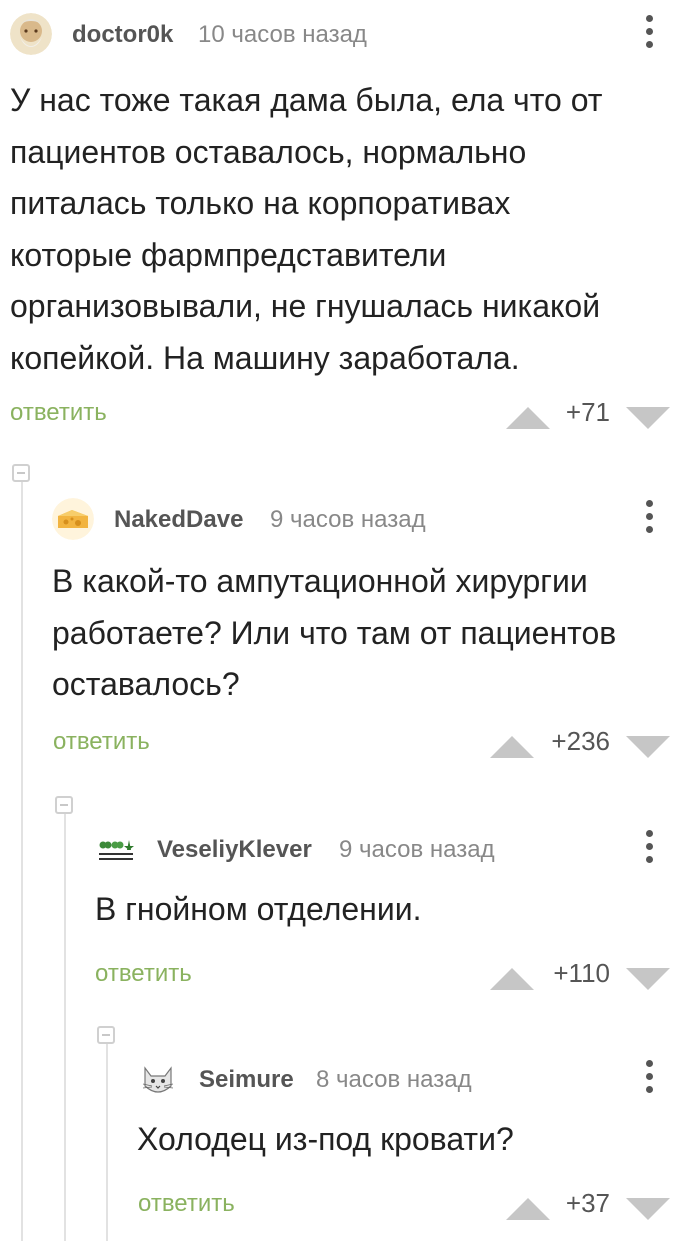 Image resolution: width=700 pixels, height=1241 pixels. I want to click on text-line: работаете? Или что там от пациентов, so click(334, 632).